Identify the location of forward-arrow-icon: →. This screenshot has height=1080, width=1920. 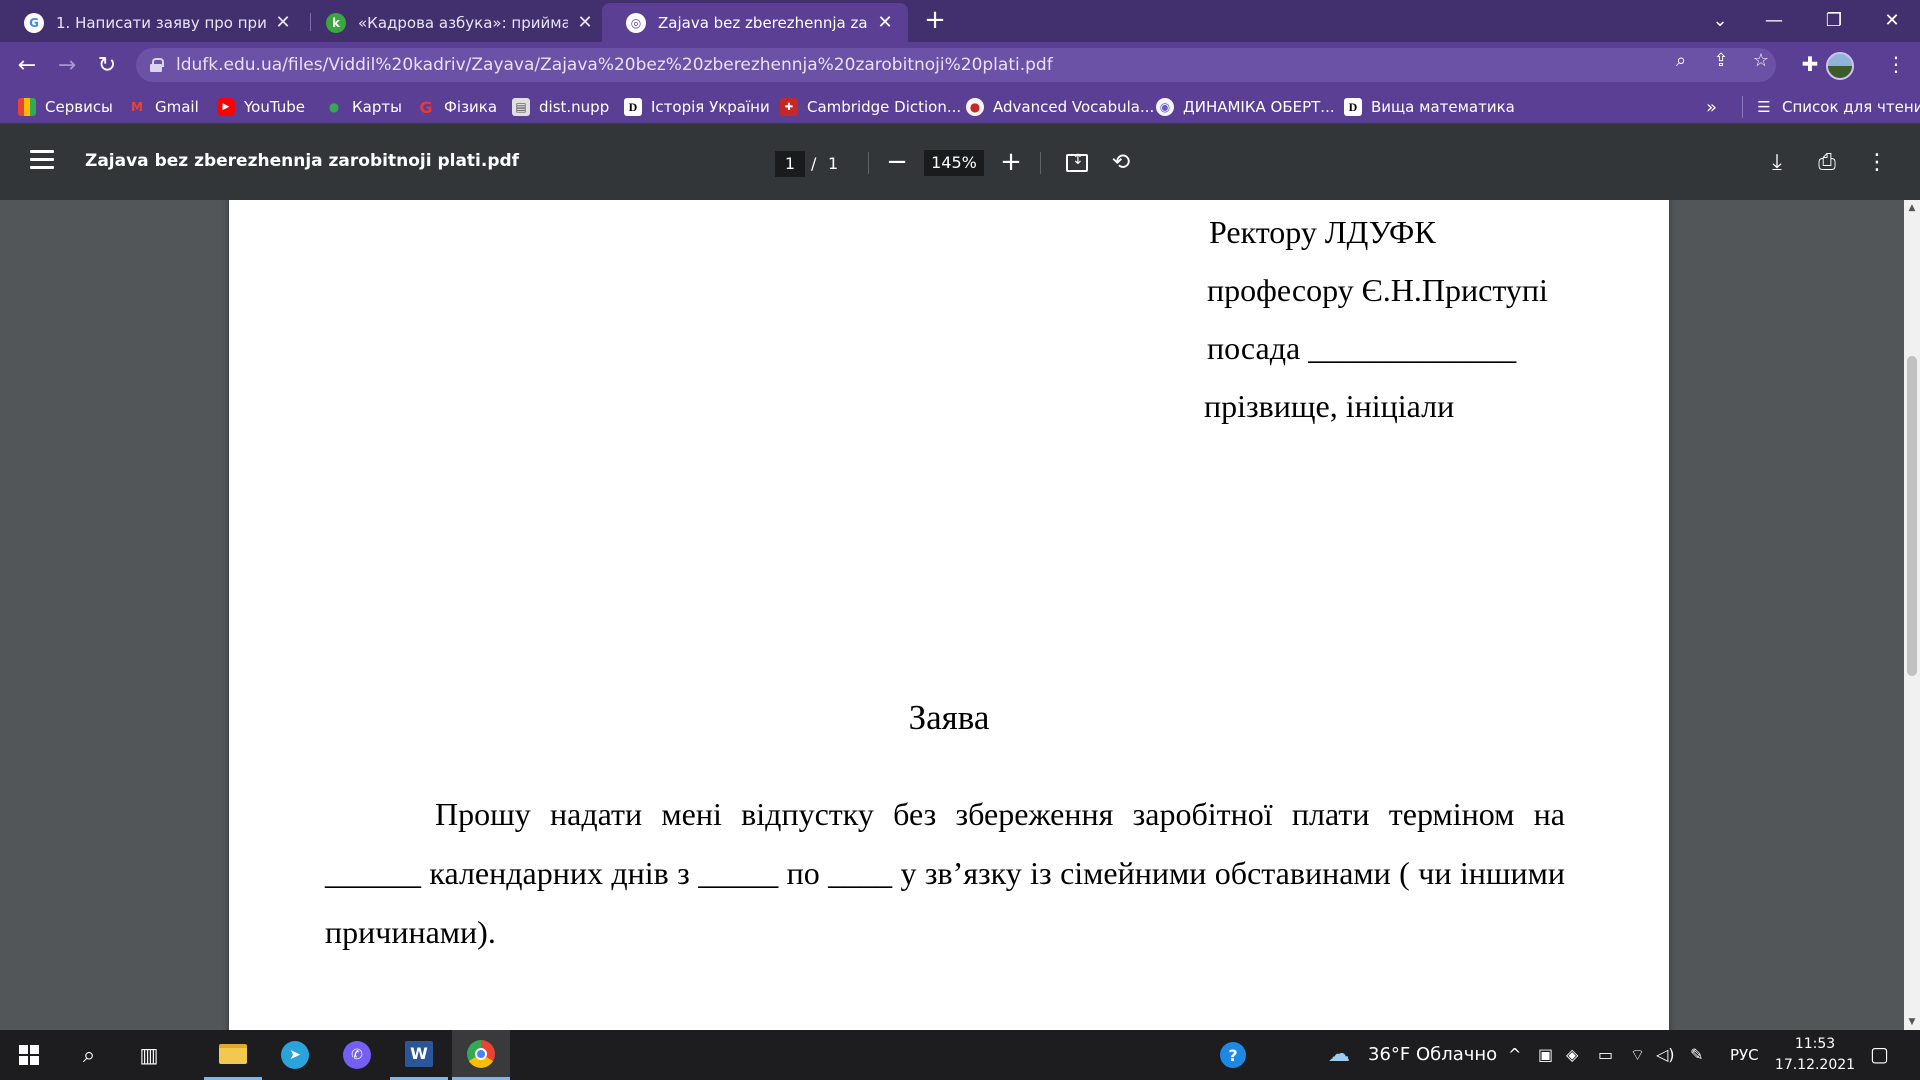
(67, 65).